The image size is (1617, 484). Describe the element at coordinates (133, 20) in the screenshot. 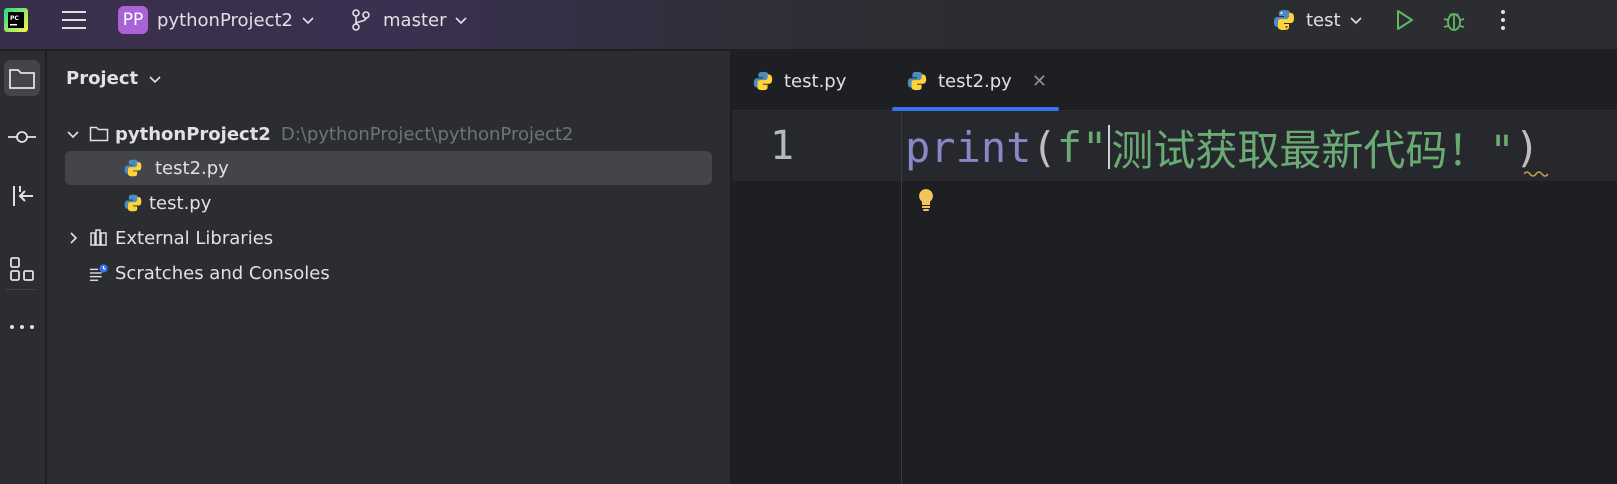

I see `project-badge: PP` at that location.